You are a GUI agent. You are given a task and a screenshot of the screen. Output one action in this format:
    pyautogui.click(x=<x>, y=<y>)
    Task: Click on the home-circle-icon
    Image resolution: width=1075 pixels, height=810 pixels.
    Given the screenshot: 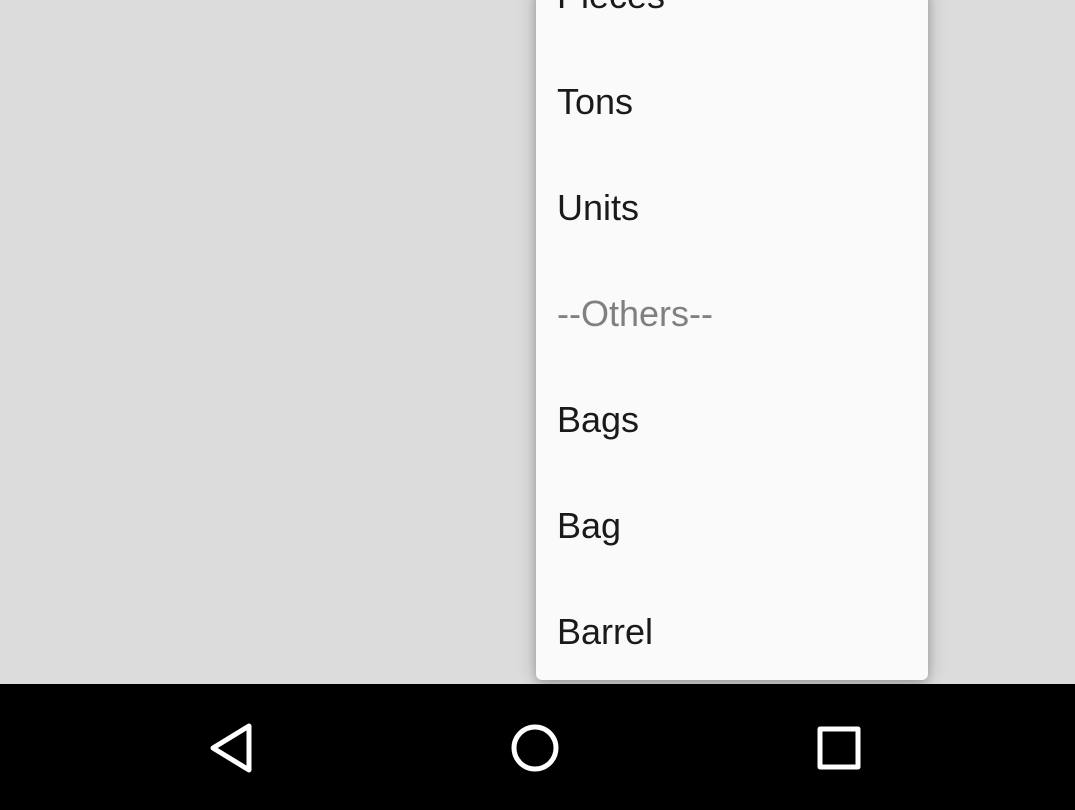 What is the action you would take?
    pyautogui.click(x=535, y=748)
    